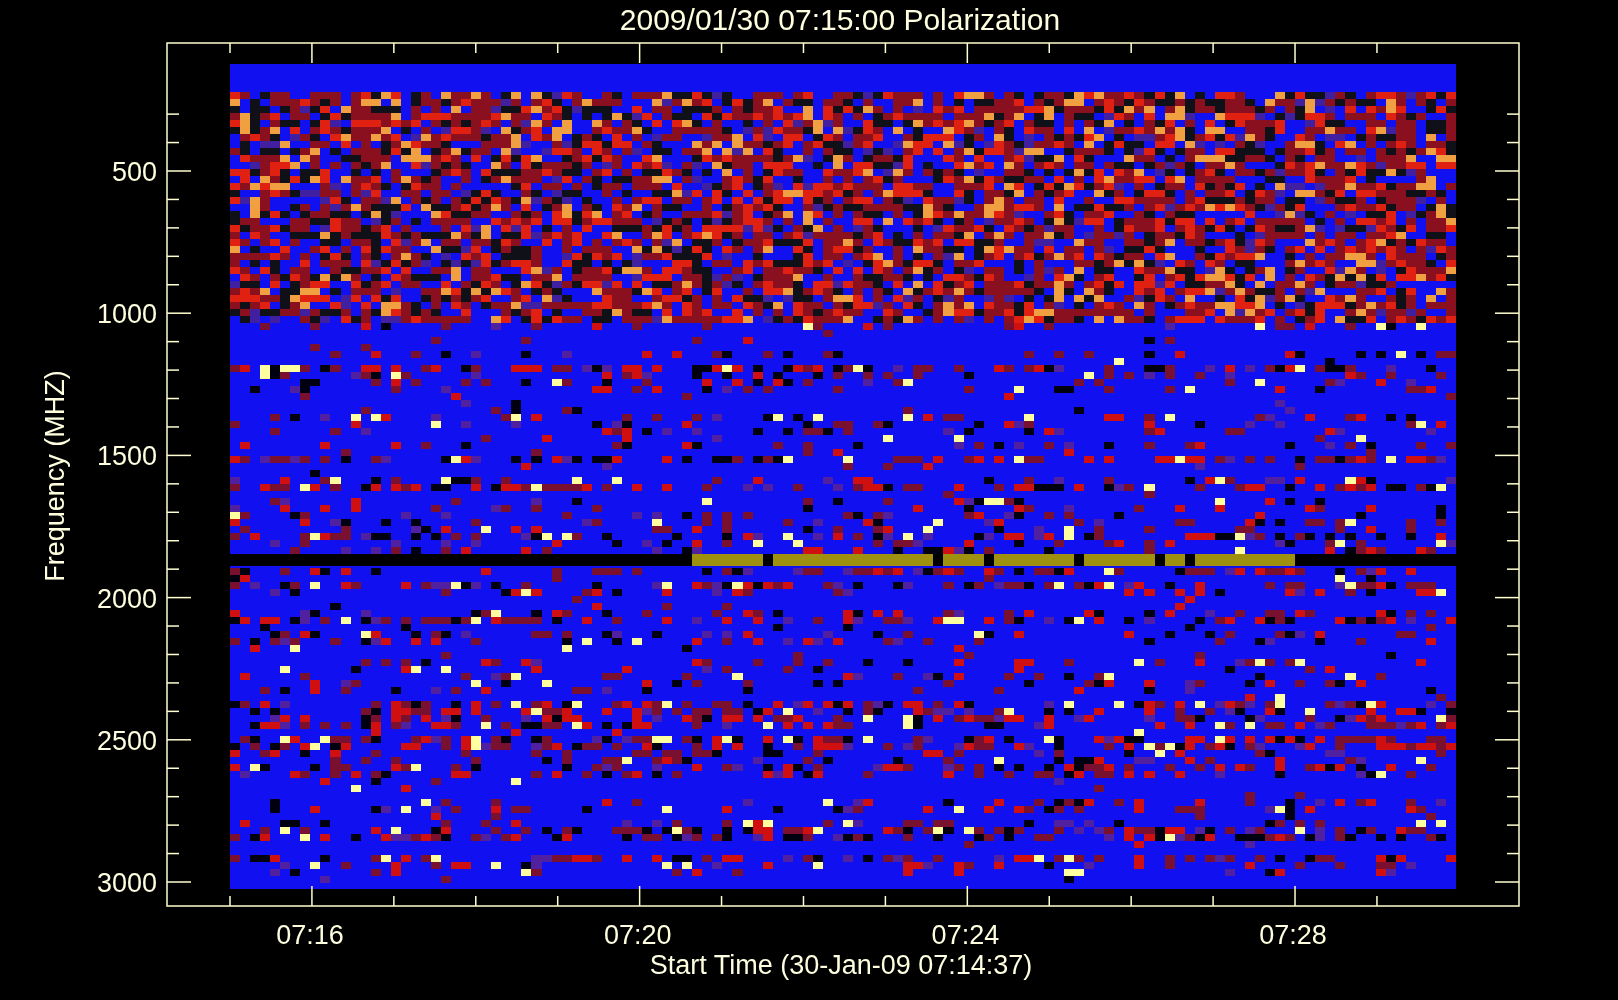 The width and height of the screenshot is (1618, 1000). What do you see at coordinates (841, 965) in the screenshot?
I see `x-axis-label: Start Time (30-Jan-09 07:14:37)` at bounding box center [841, 965].